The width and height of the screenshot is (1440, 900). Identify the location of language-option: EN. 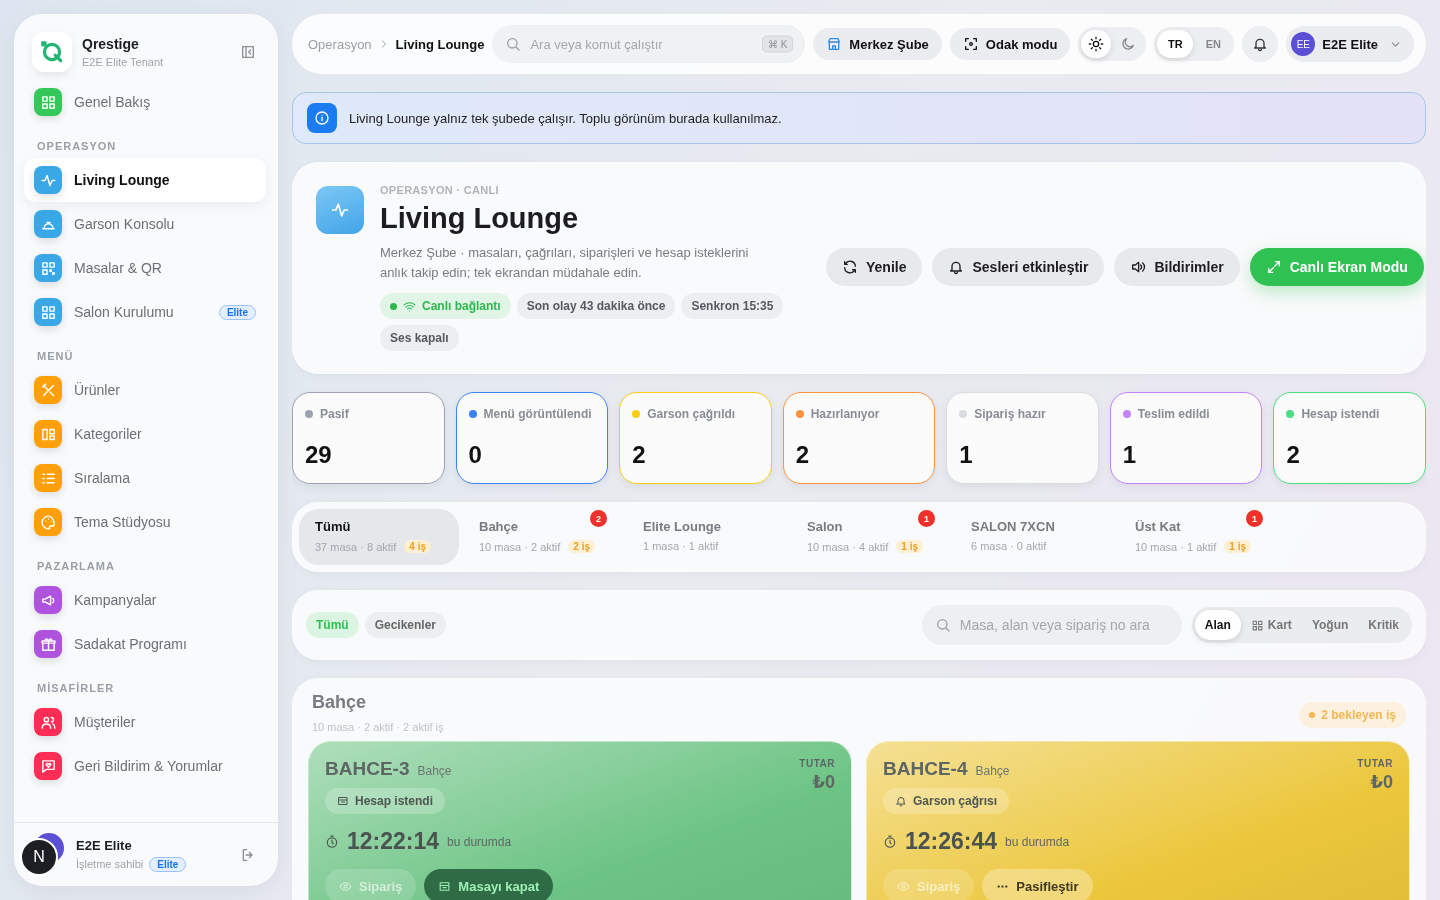
(1213, 44).